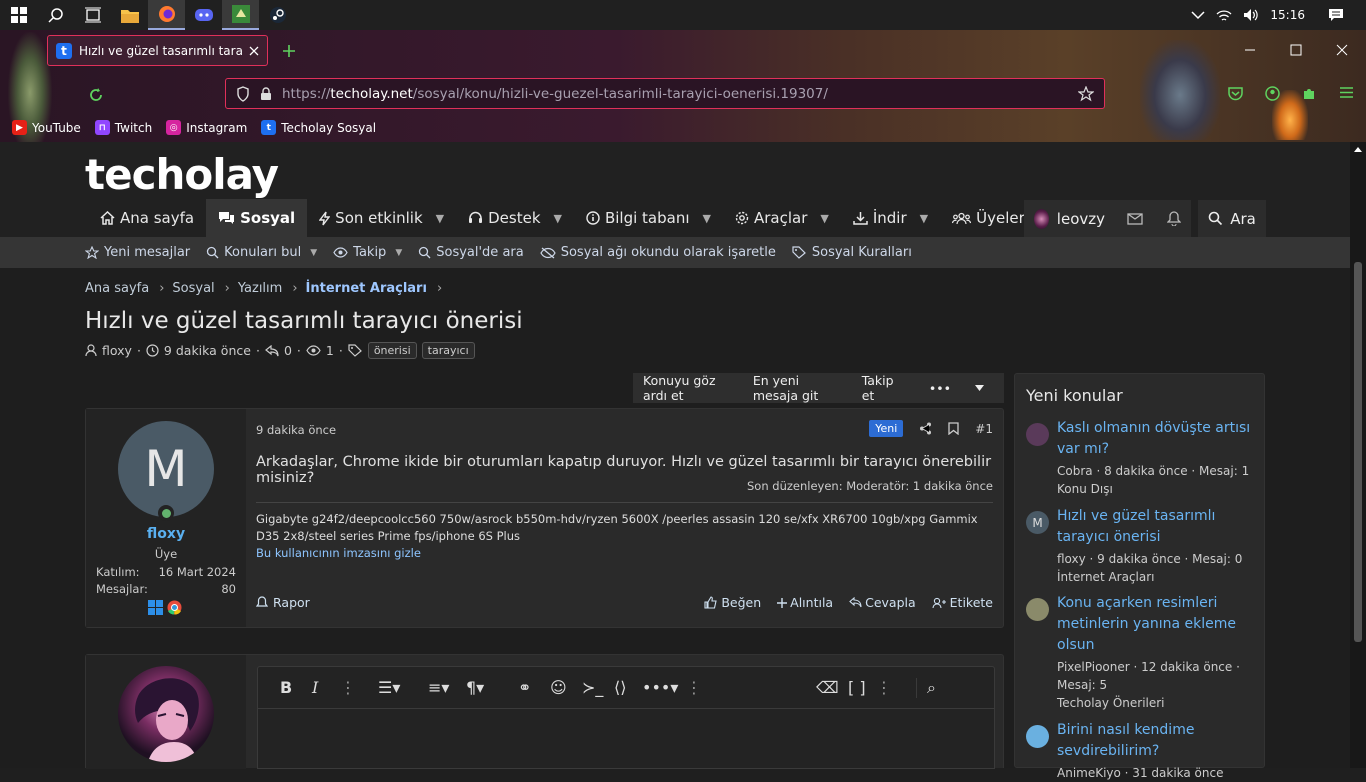  Describe the element at coordinates (326, 687) in the screenshot. I see `italic-icon: I` at that location.